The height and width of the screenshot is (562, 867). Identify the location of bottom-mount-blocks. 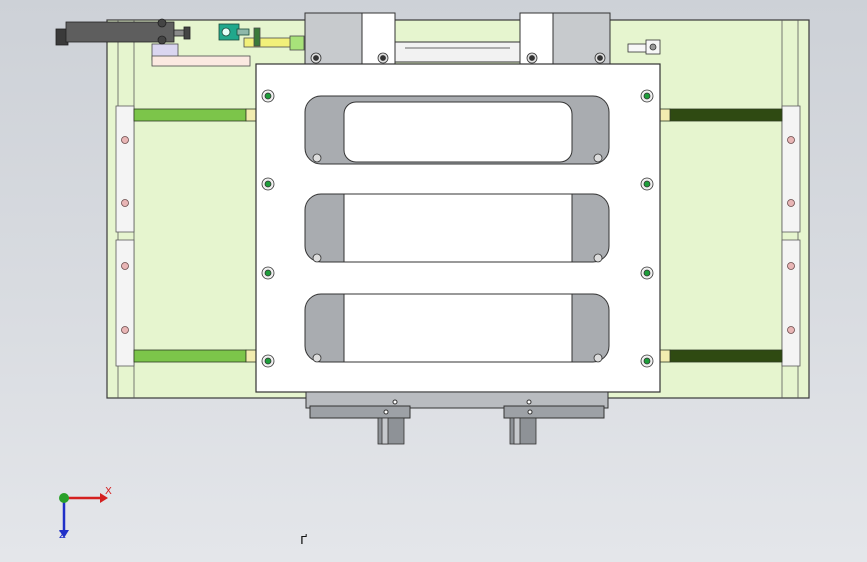
(457, 405).